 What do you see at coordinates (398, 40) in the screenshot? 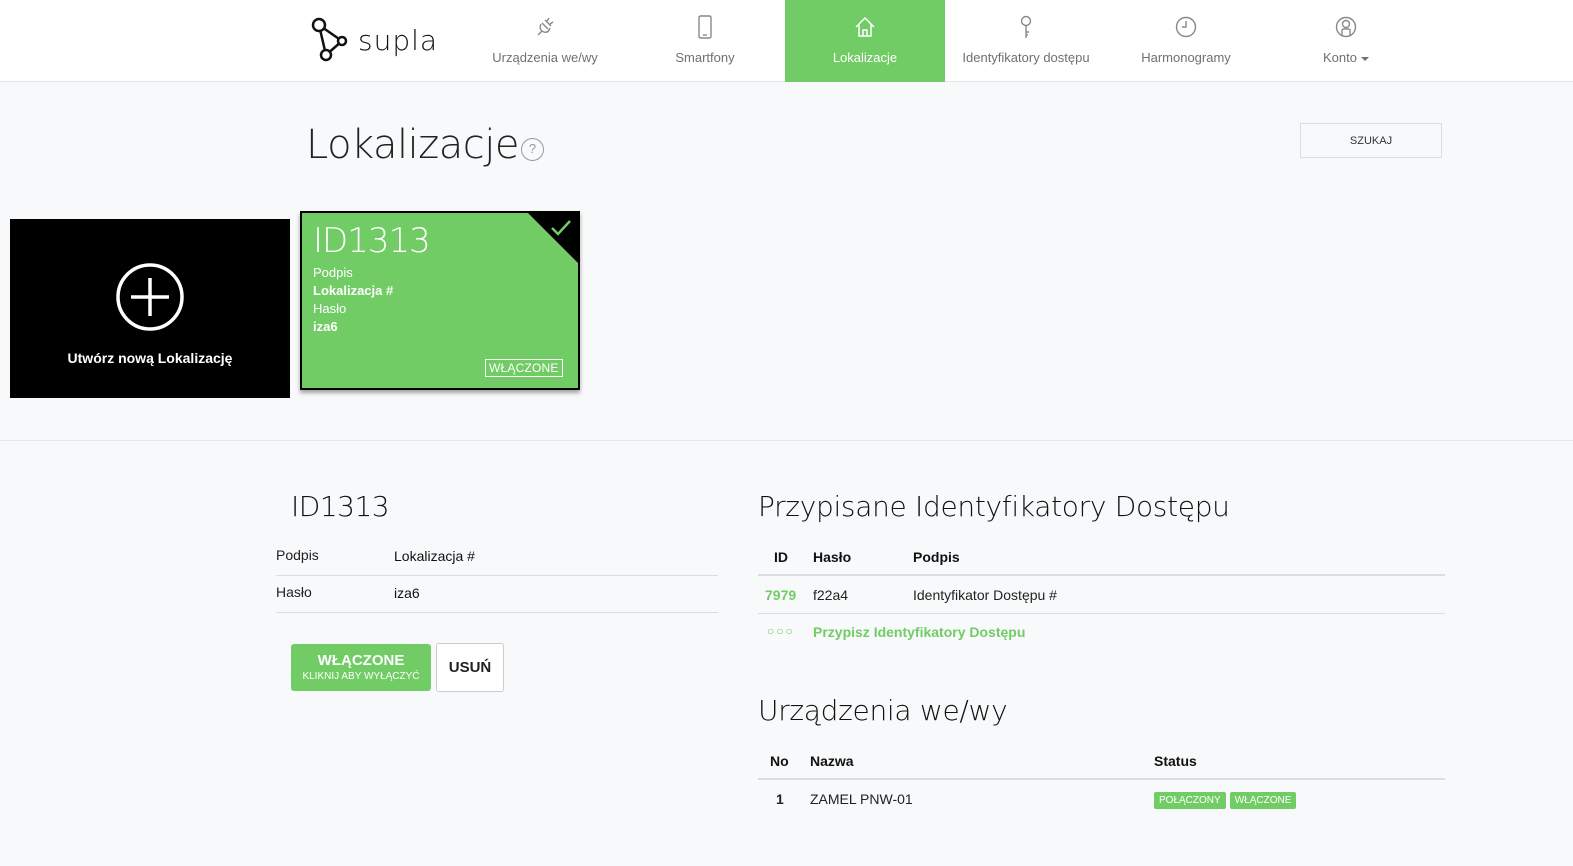
I see `brand-name: supla` at bounding box center [398, 40].